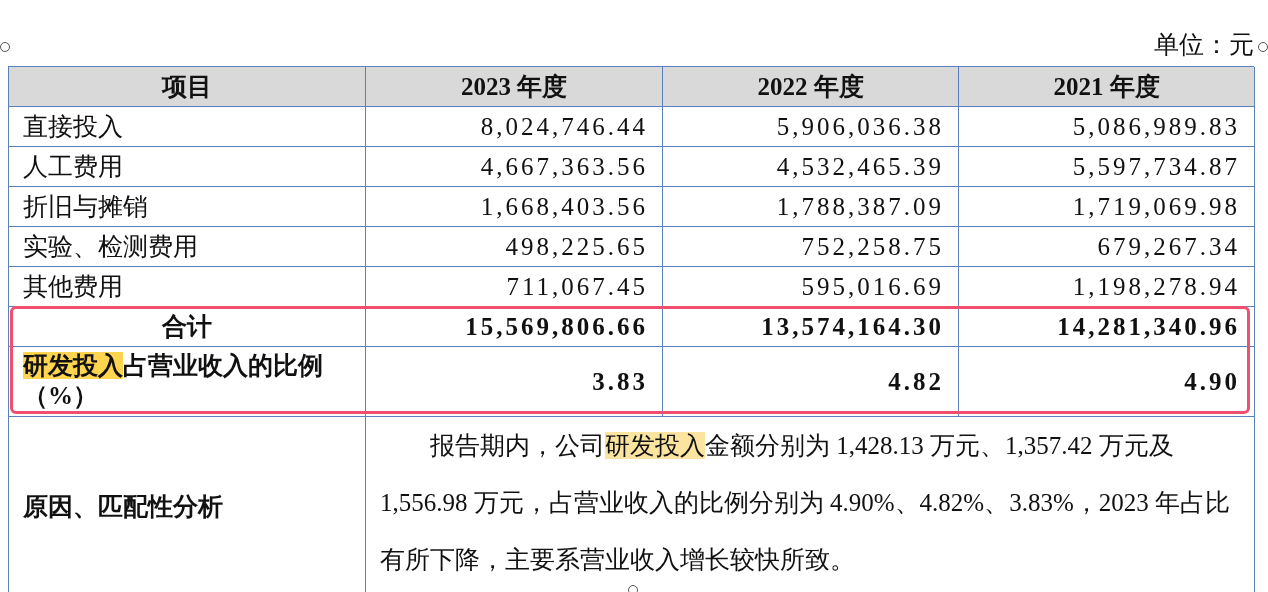  Describe the element at coordinates (514, 87) in the screenshot. I see `column-header: 2023 年度` at that location.